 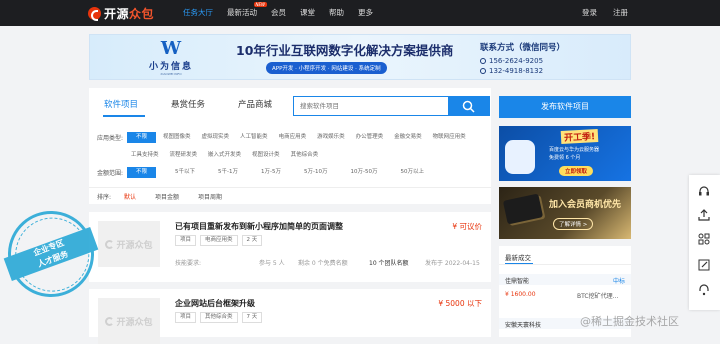 What do you see at coordinates (704, 290) in the screenshot?
I see `support-icon` at bounding box center [704, 290].